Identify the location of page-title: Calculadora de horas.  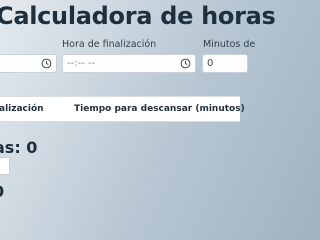
(138, 16).